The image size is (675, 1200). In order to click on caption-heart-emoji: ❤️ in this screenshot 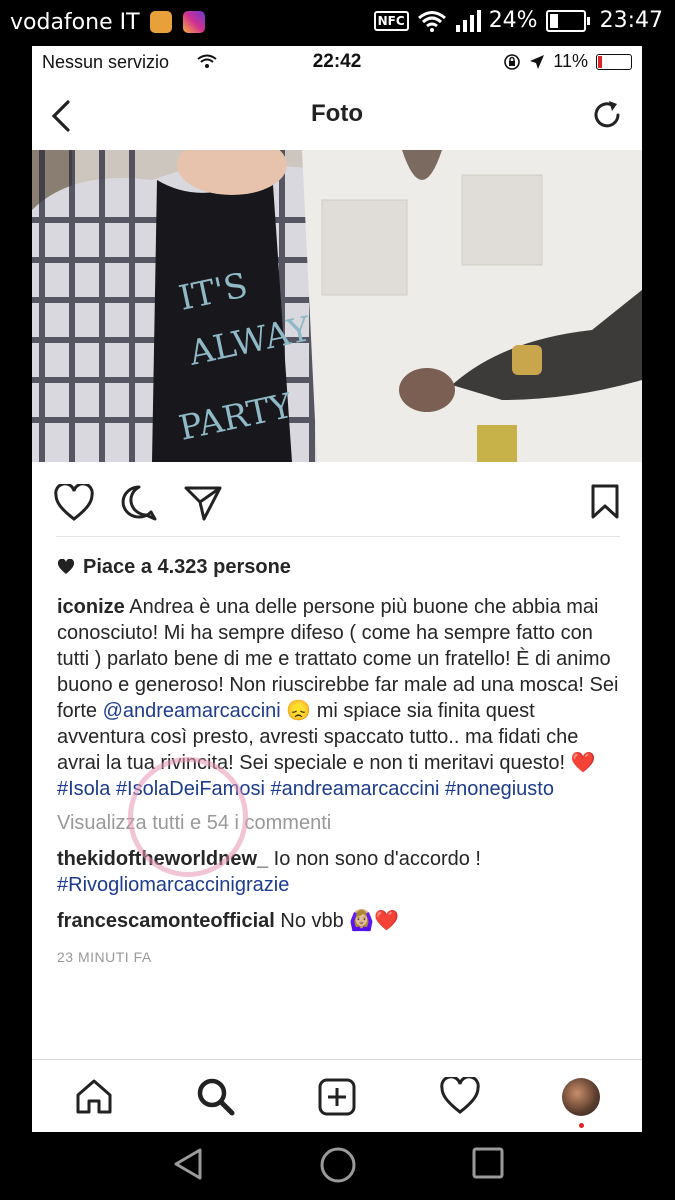, I will do `click(583, 763)`.